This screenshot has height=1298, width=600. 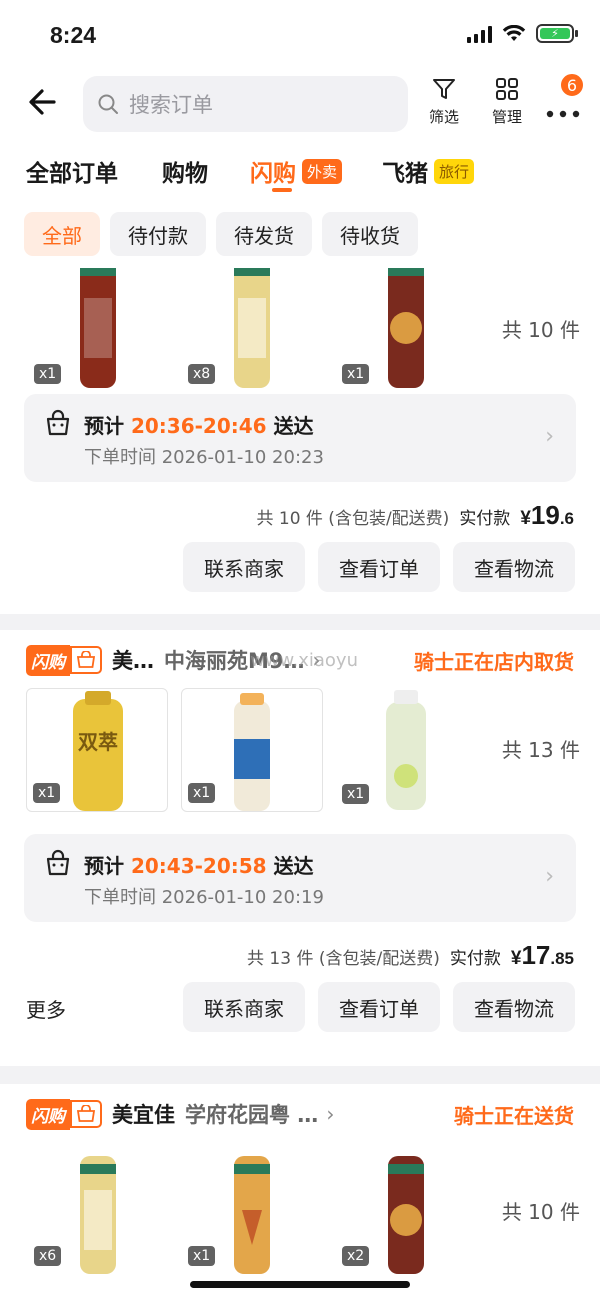 I want to click on order-time: 下单时间 2026-01-10 20:23, so click(x=204, y=457).